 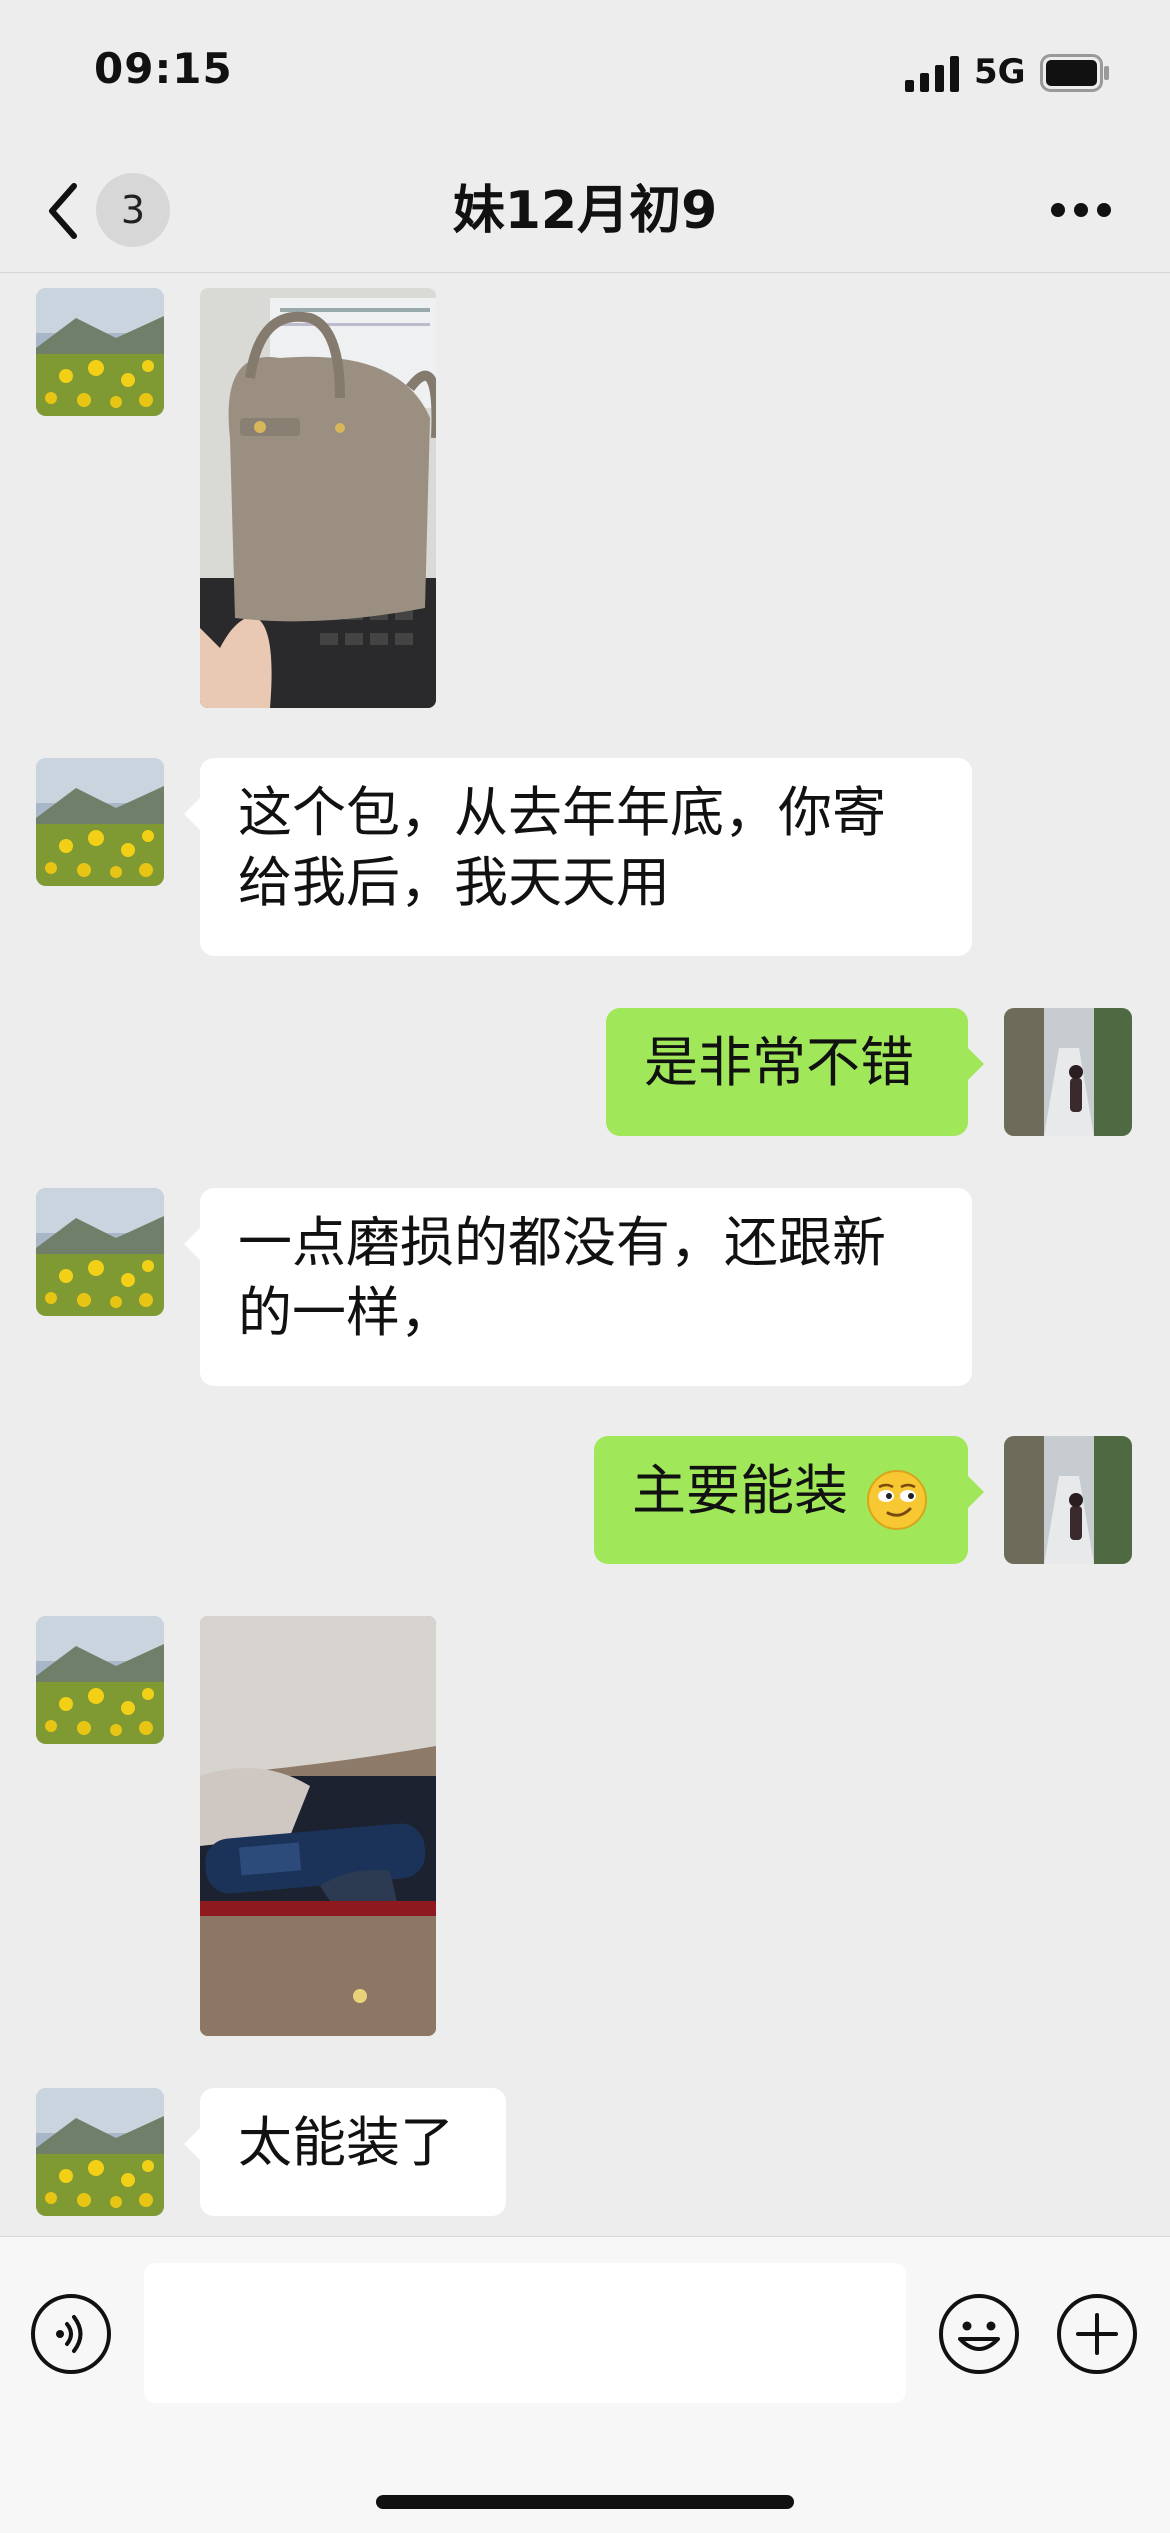 What do you see at coordinates (1097, 2334) in the screenshot?
I see `plus-icon` at bounding box center [1097, 2334].